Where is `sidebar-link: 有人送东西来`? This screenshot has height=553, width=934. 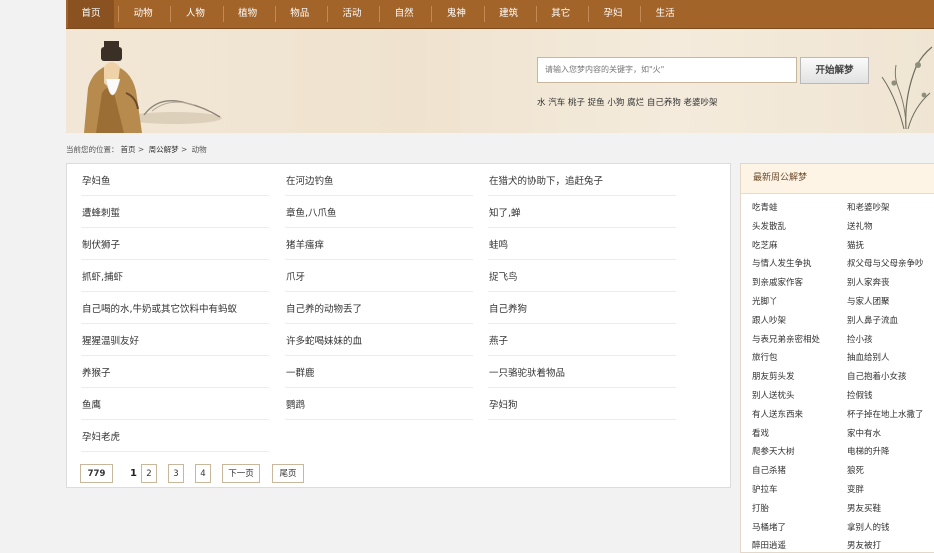 sidebar-link: 有人送东西来 is located at coordinates (777, 414).